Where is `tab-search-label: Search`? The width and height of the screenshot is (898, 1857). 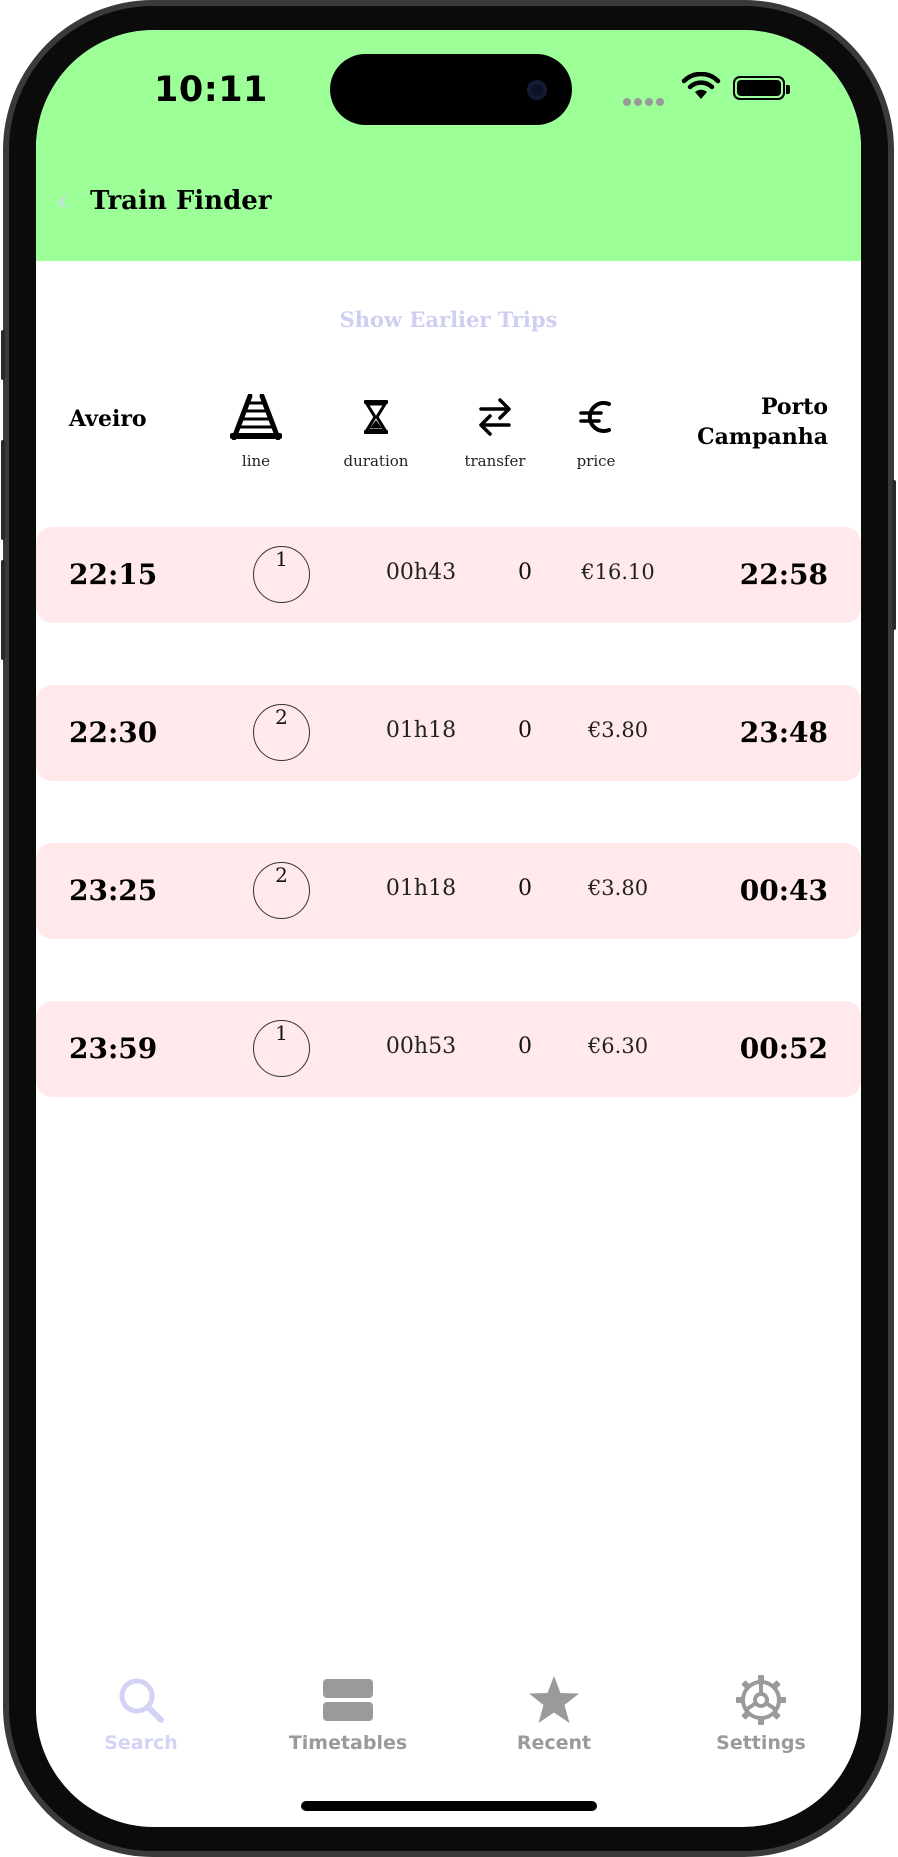 tab-search-label: Search is located at coordinates (141, 1743).